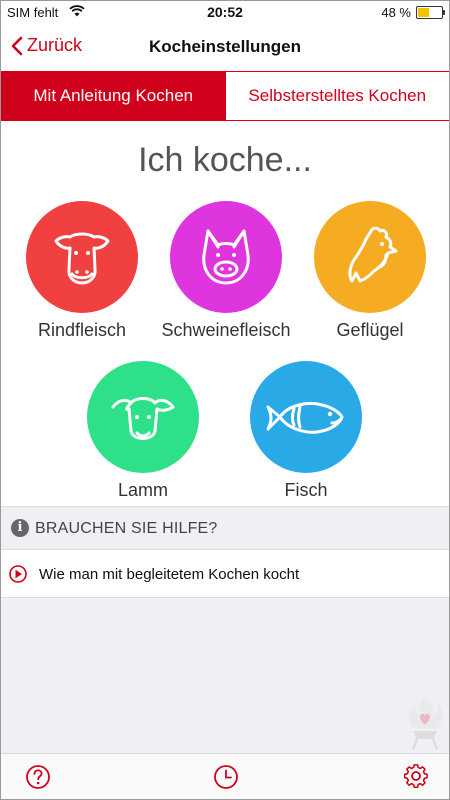  I want to click on help-header-label: BRAUCHEN SIE HILFE?, so click(126, 528).